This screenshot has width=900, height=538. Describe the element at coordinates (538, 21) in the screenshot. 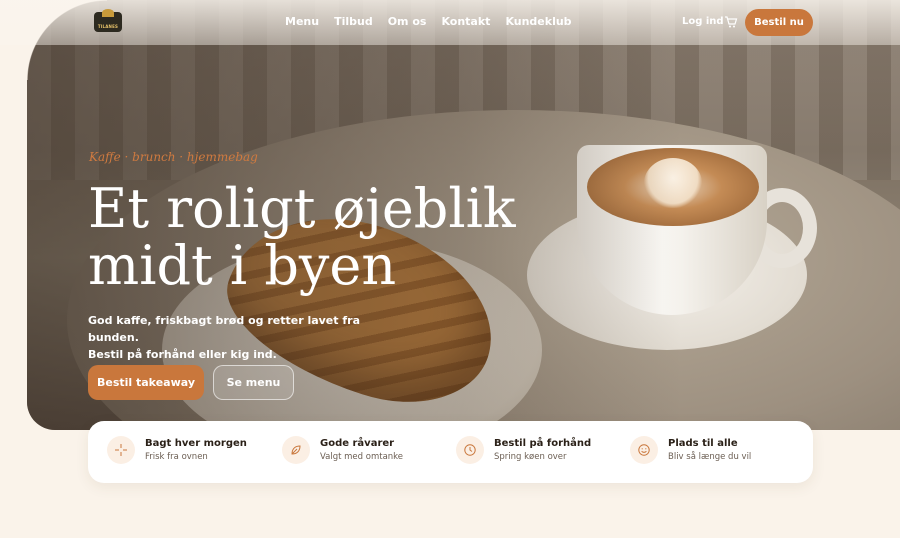

I see `nav-item-kundeklub: Kundeklub` at that location.